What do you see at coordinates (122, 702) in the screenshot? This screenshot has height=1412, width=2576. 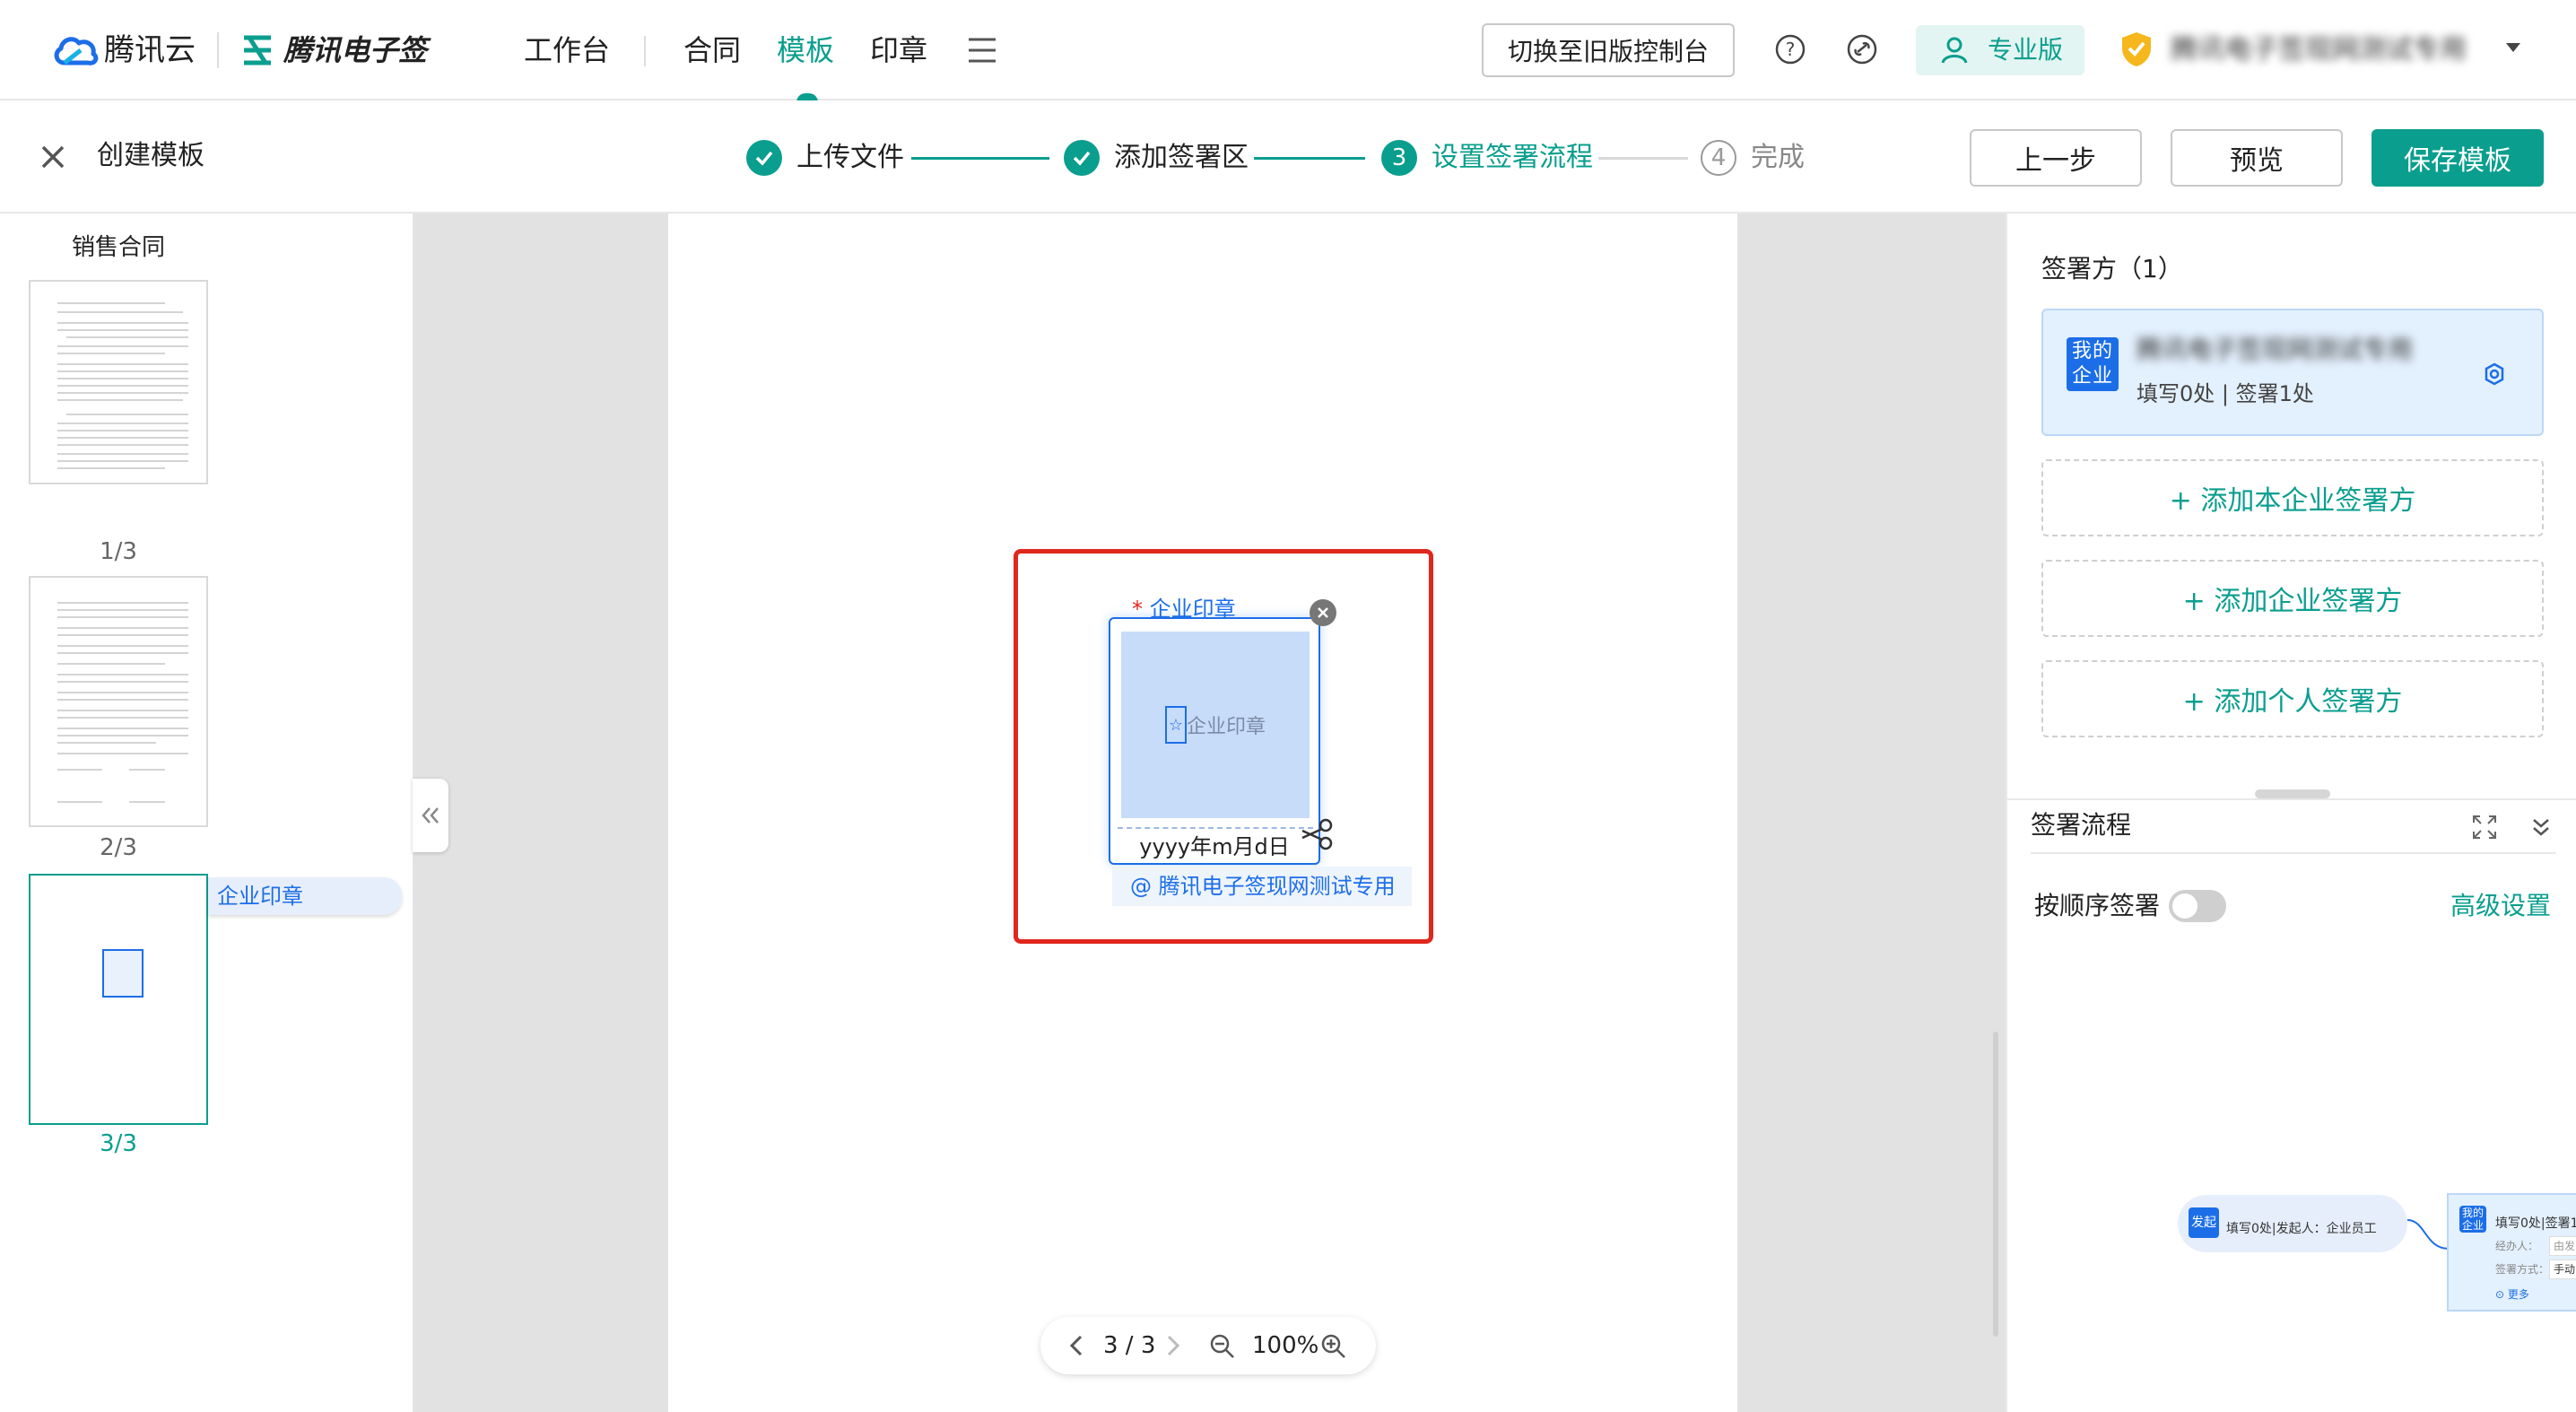 I see `page-2-text-preview` at bounding box center [122, 702].